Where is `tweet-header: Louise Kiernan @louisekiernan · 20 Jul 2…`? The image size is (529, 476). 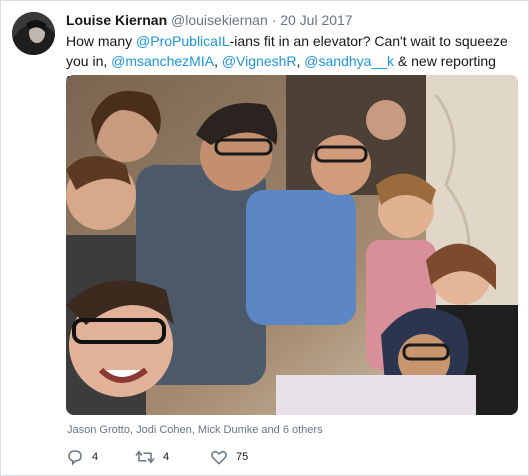
tweet-header: Louise Kiernan @louisekiernan · 20 Jul 2… is located at coordinates (293, 20).